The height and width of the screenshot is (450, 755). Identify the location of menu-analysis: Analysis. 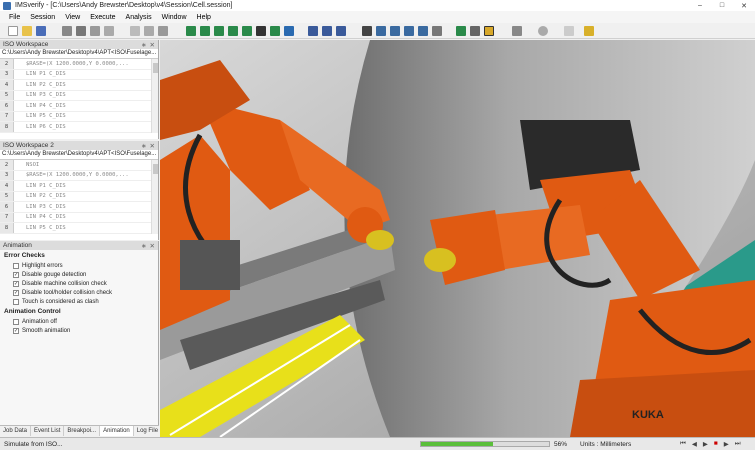
(139, 17).